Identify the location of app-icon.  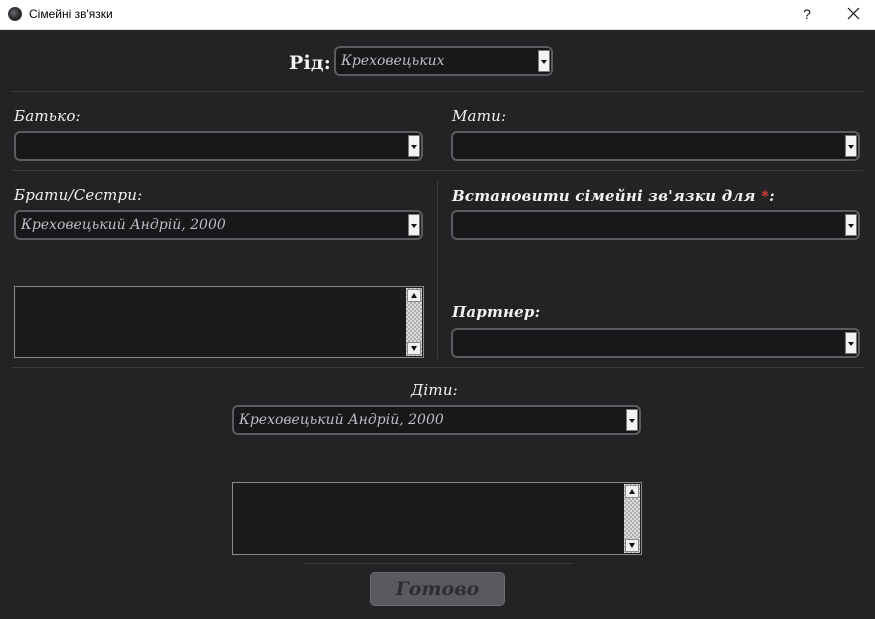
(15, 14).